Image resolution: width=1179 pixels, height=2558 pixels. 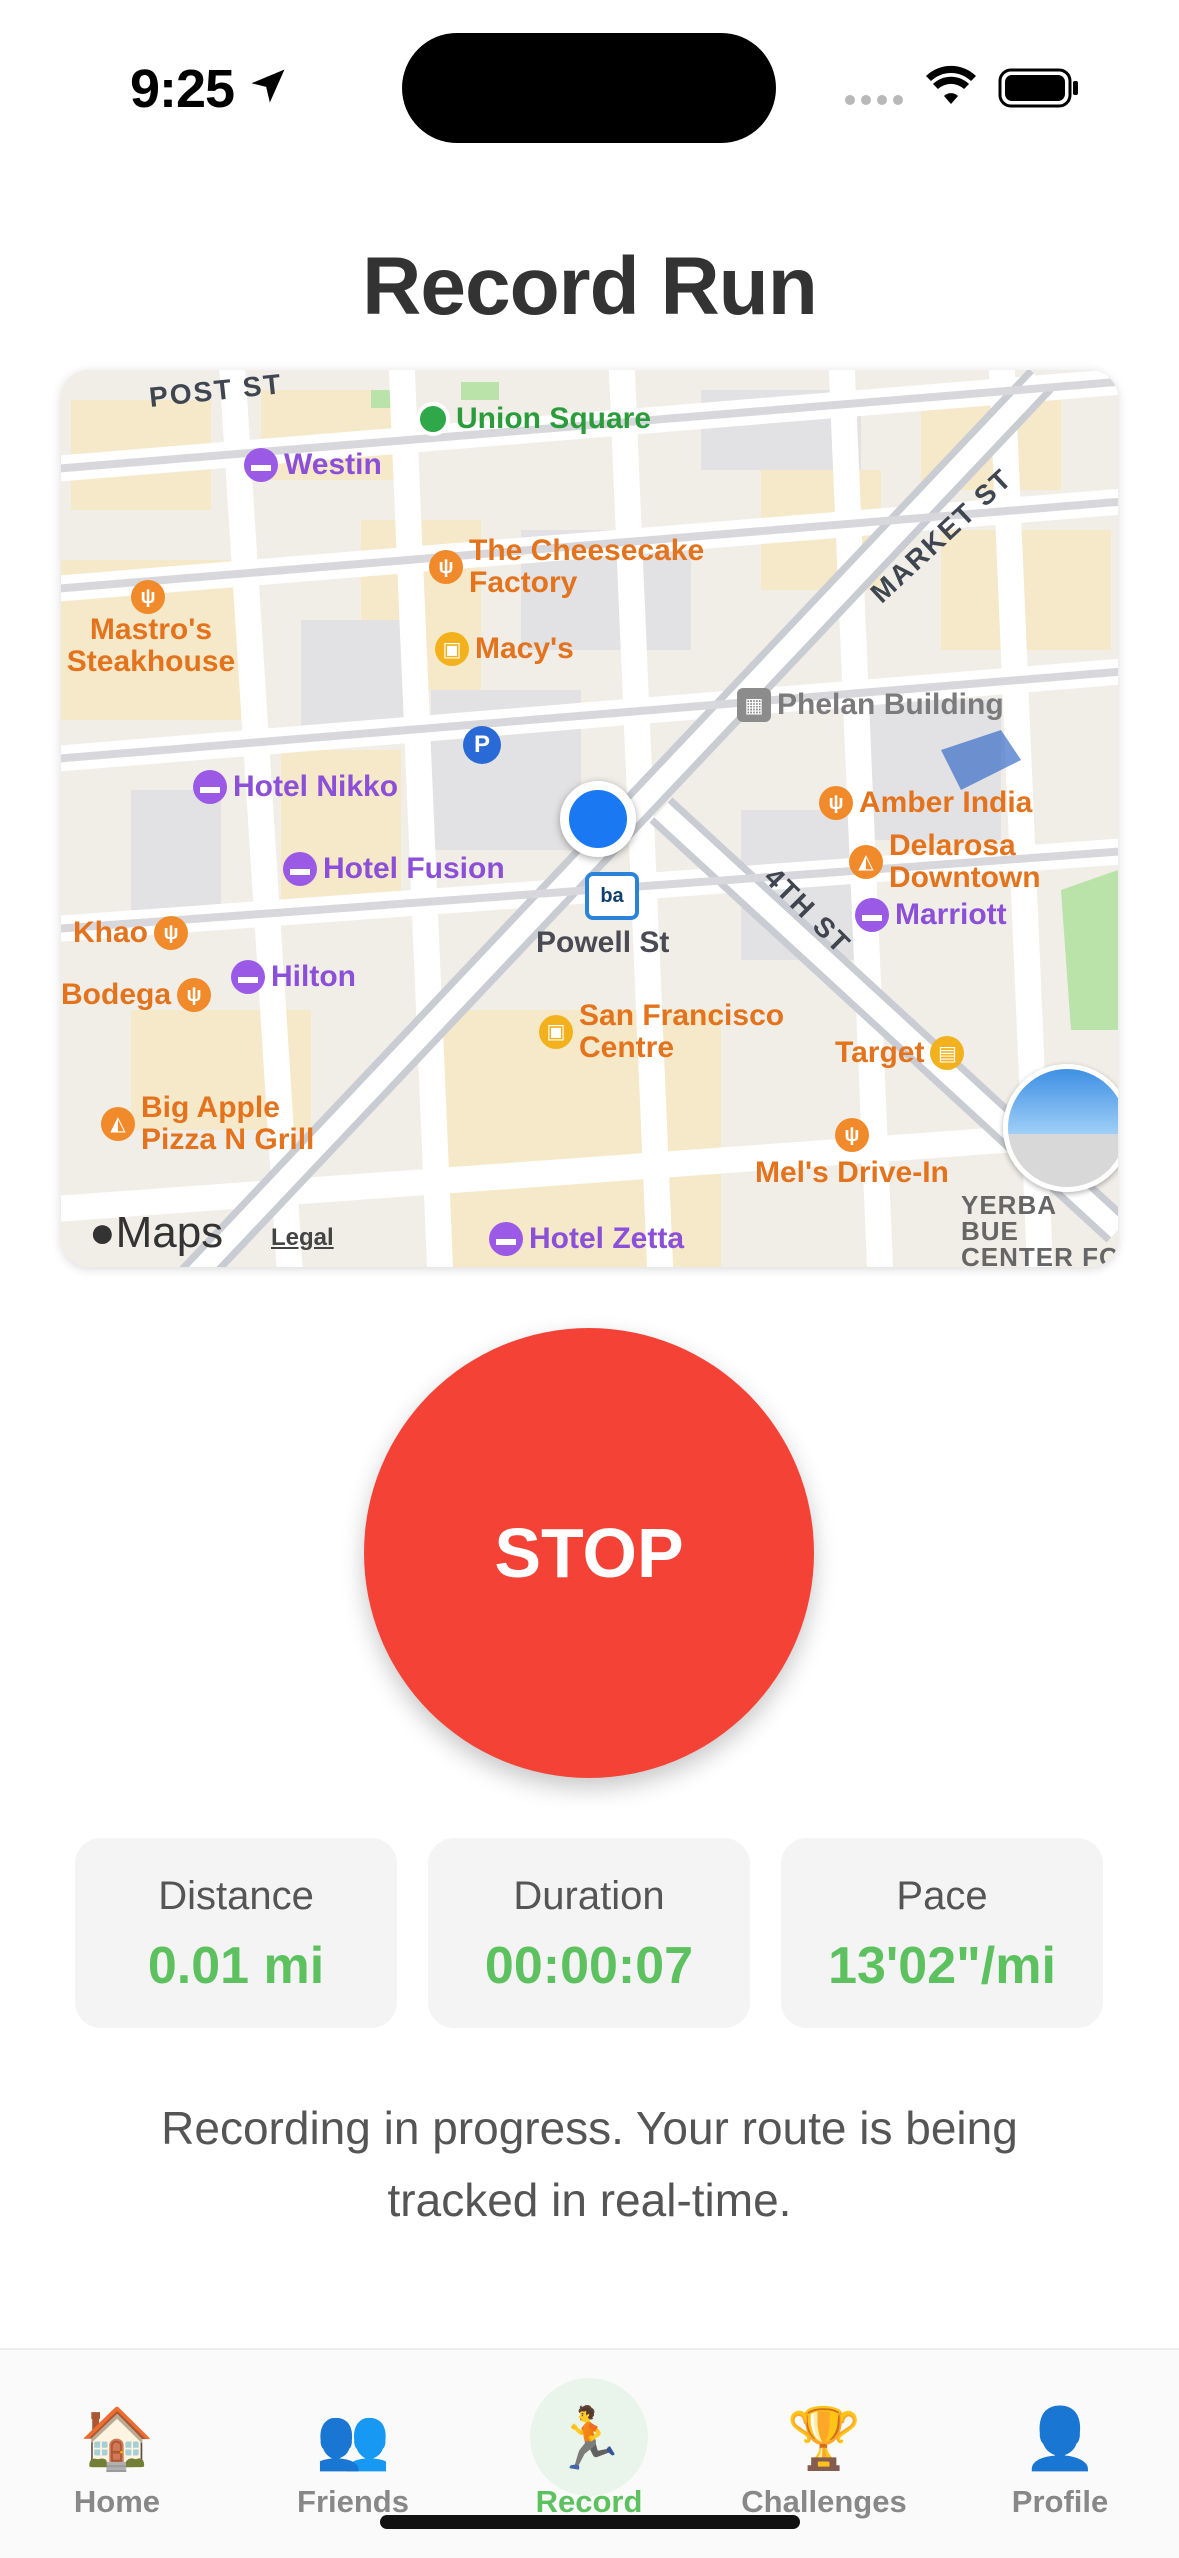 I want to click on stat-card-distance: Distance 0.01 mi, so click(x=236, y=1933).